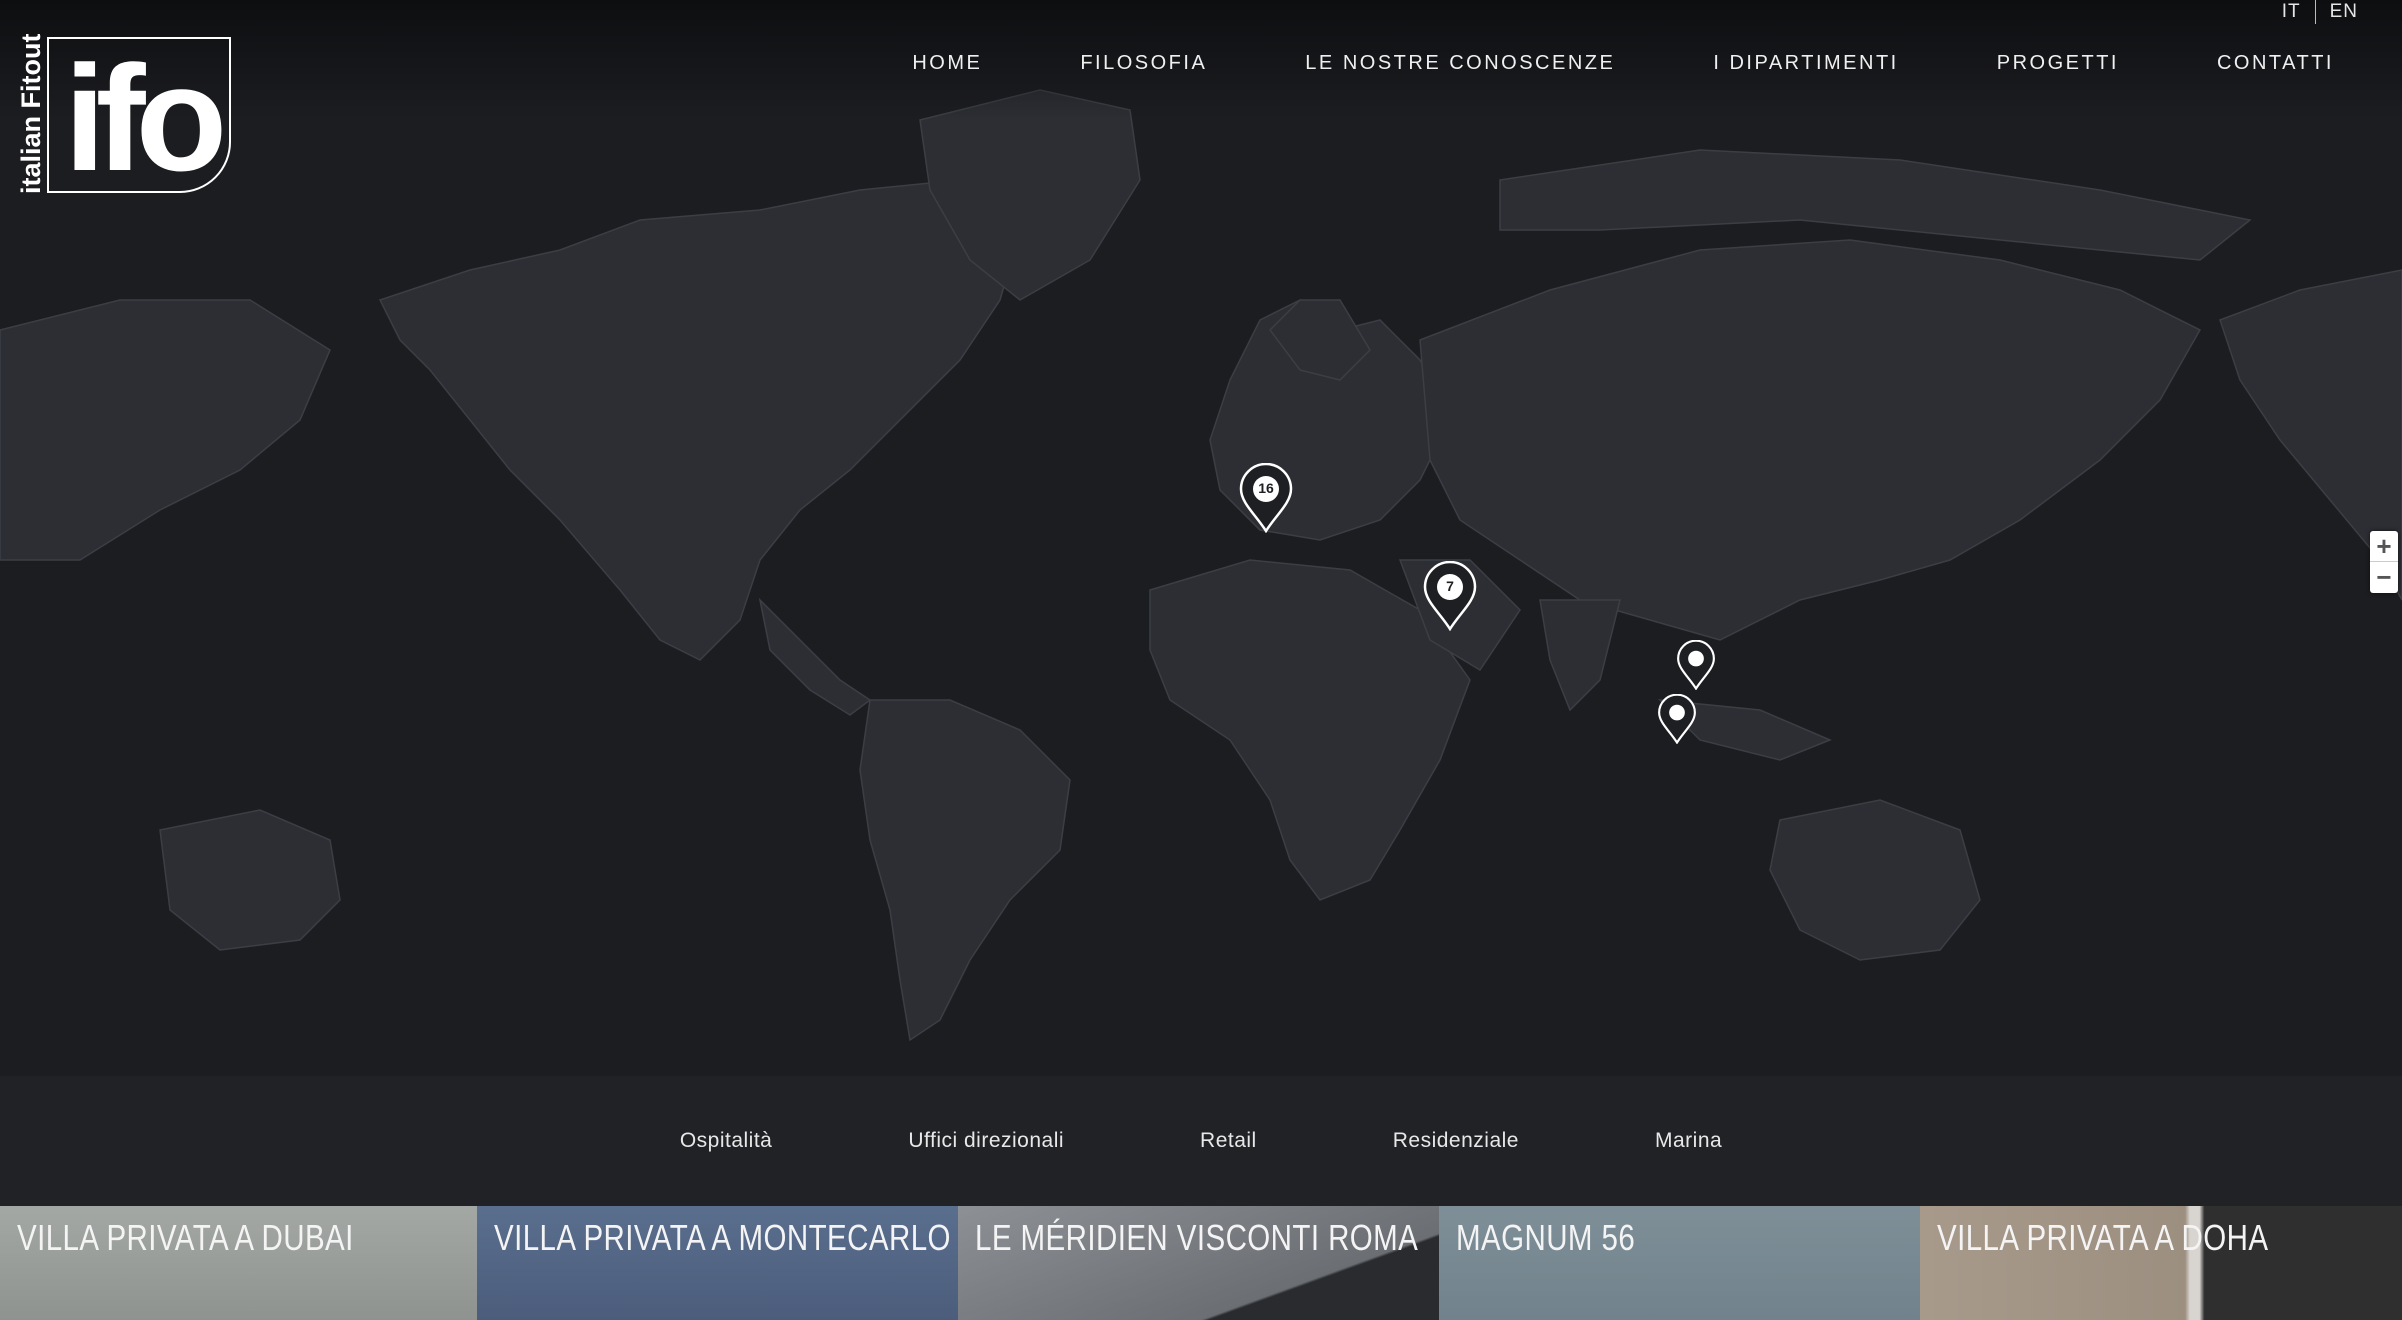 This screenshot has height=1320, width=2402. What do you see at coordinates (2103, 1237) in the screenshot?
I see `project-title: VILLA PRIVATA A DOHA` at bounding box center [2103, 1237].